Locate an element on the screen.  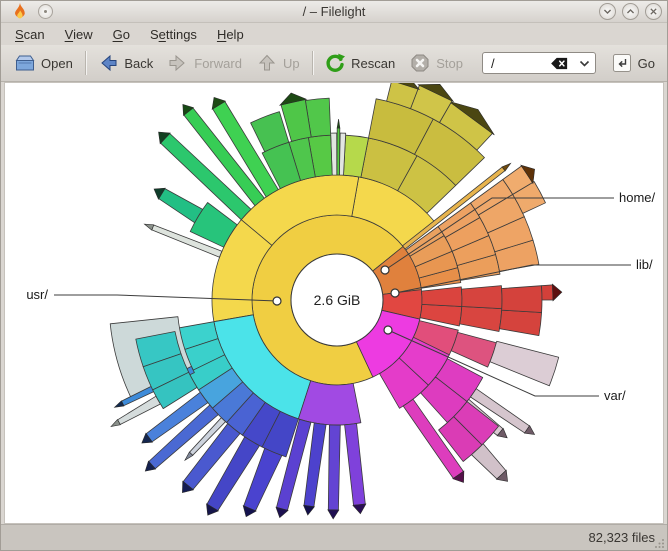
stop-button: Stop is located at coordinates (436, 63).